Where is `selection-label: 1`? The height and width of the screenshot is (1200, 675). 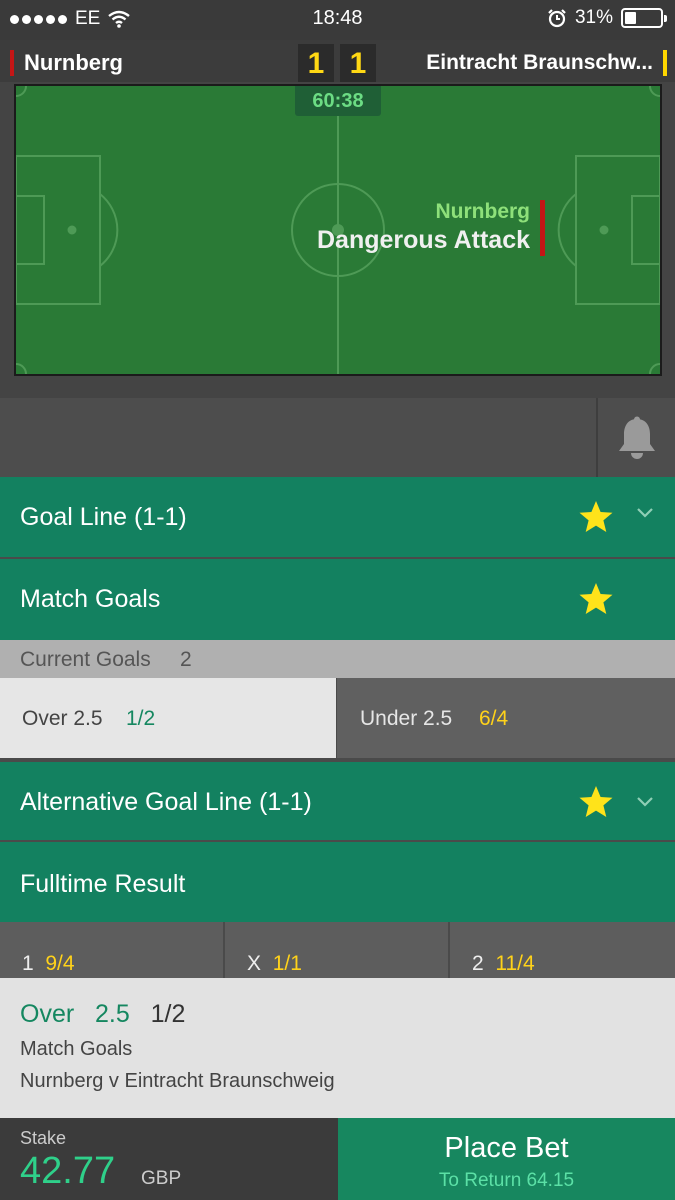 selection-label: 1 is located at coordinates (28, 963).